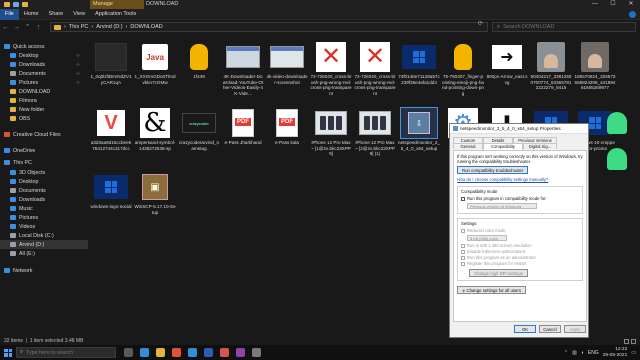  Describe the element at coordinates (128, 352) in the screenshot. I see `task-view-icon` at that location.